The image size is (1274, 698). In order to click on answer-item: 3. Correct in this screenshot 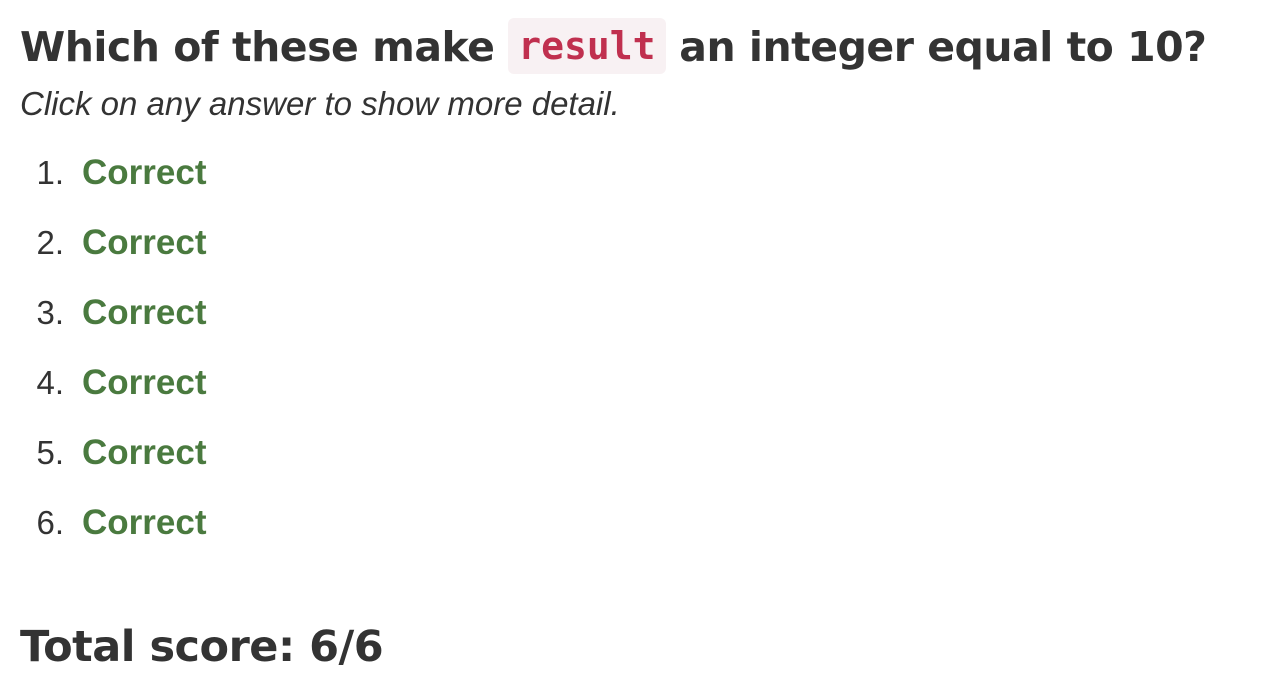, I will do `click(640, 313)`.